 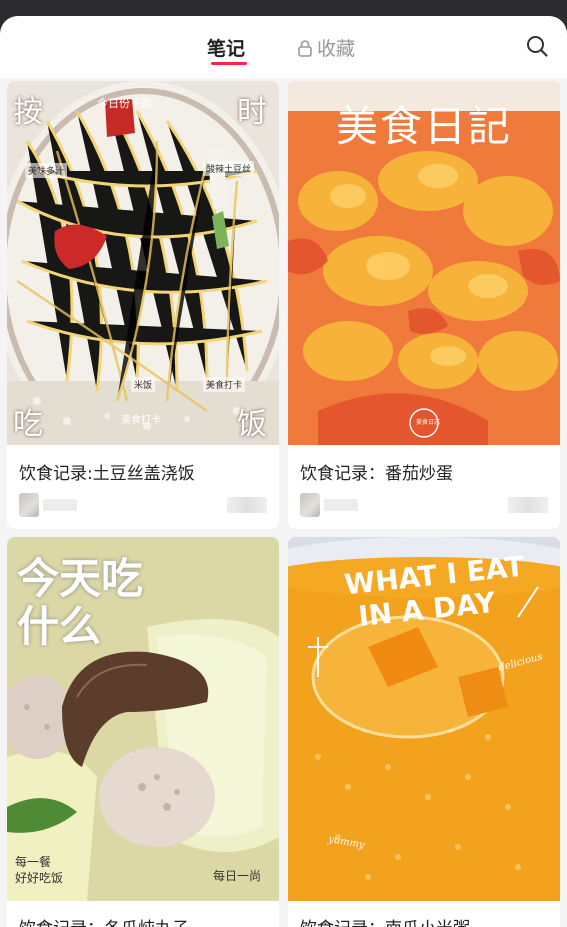 I want to click on cover-stamp-text: 美食日志, so click(x=428, y=422).